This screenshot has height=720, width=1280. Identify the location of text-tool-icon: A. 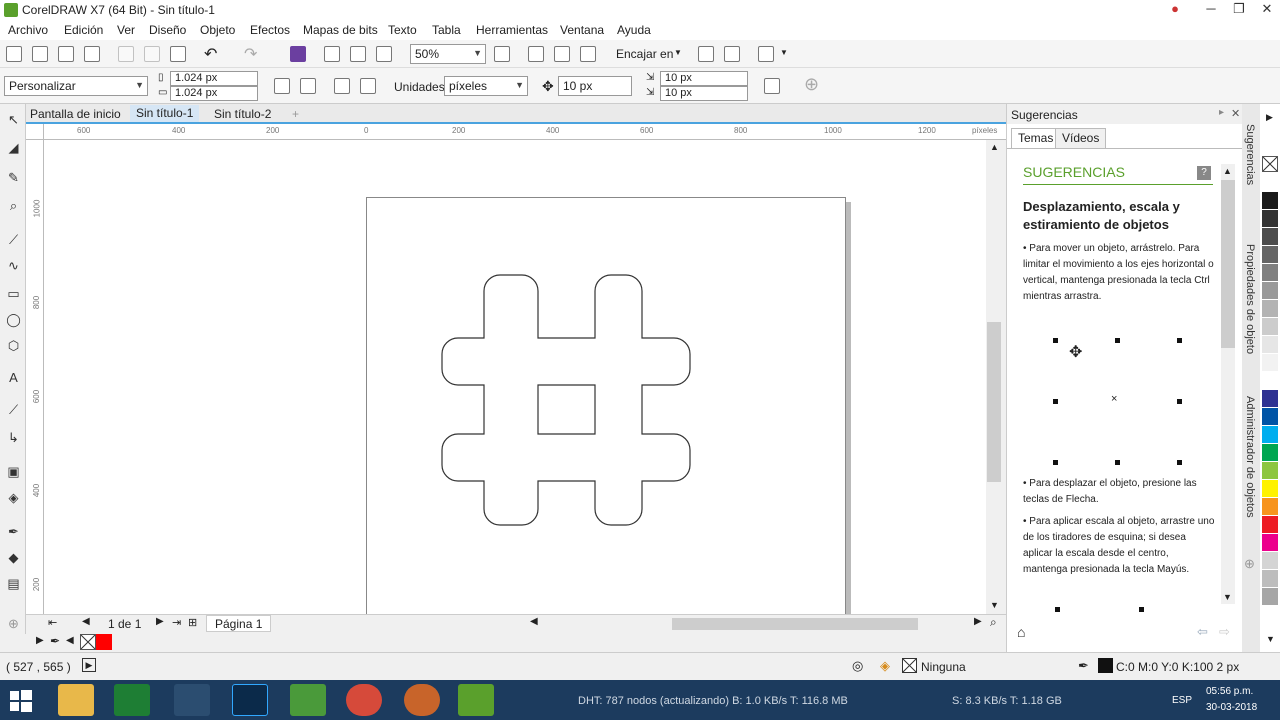
(13, 377).